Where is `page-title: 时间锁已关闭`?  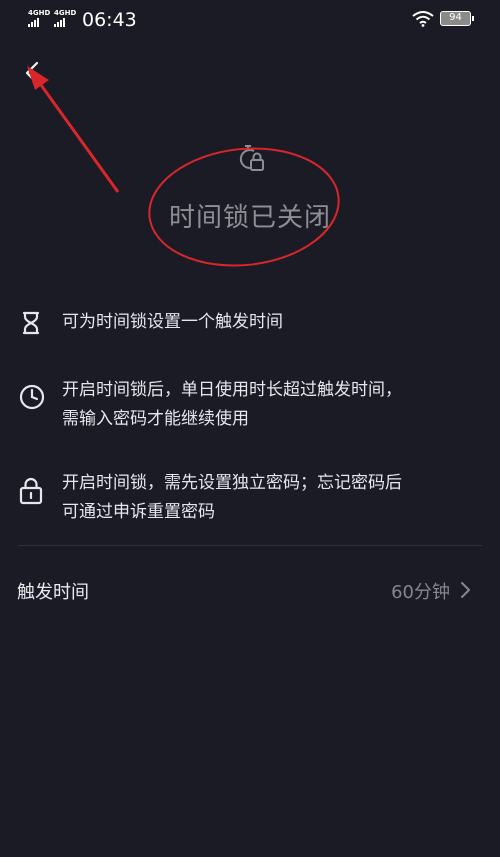
page-title: 时间锁已关闭 is located at coordinates (249, 218).